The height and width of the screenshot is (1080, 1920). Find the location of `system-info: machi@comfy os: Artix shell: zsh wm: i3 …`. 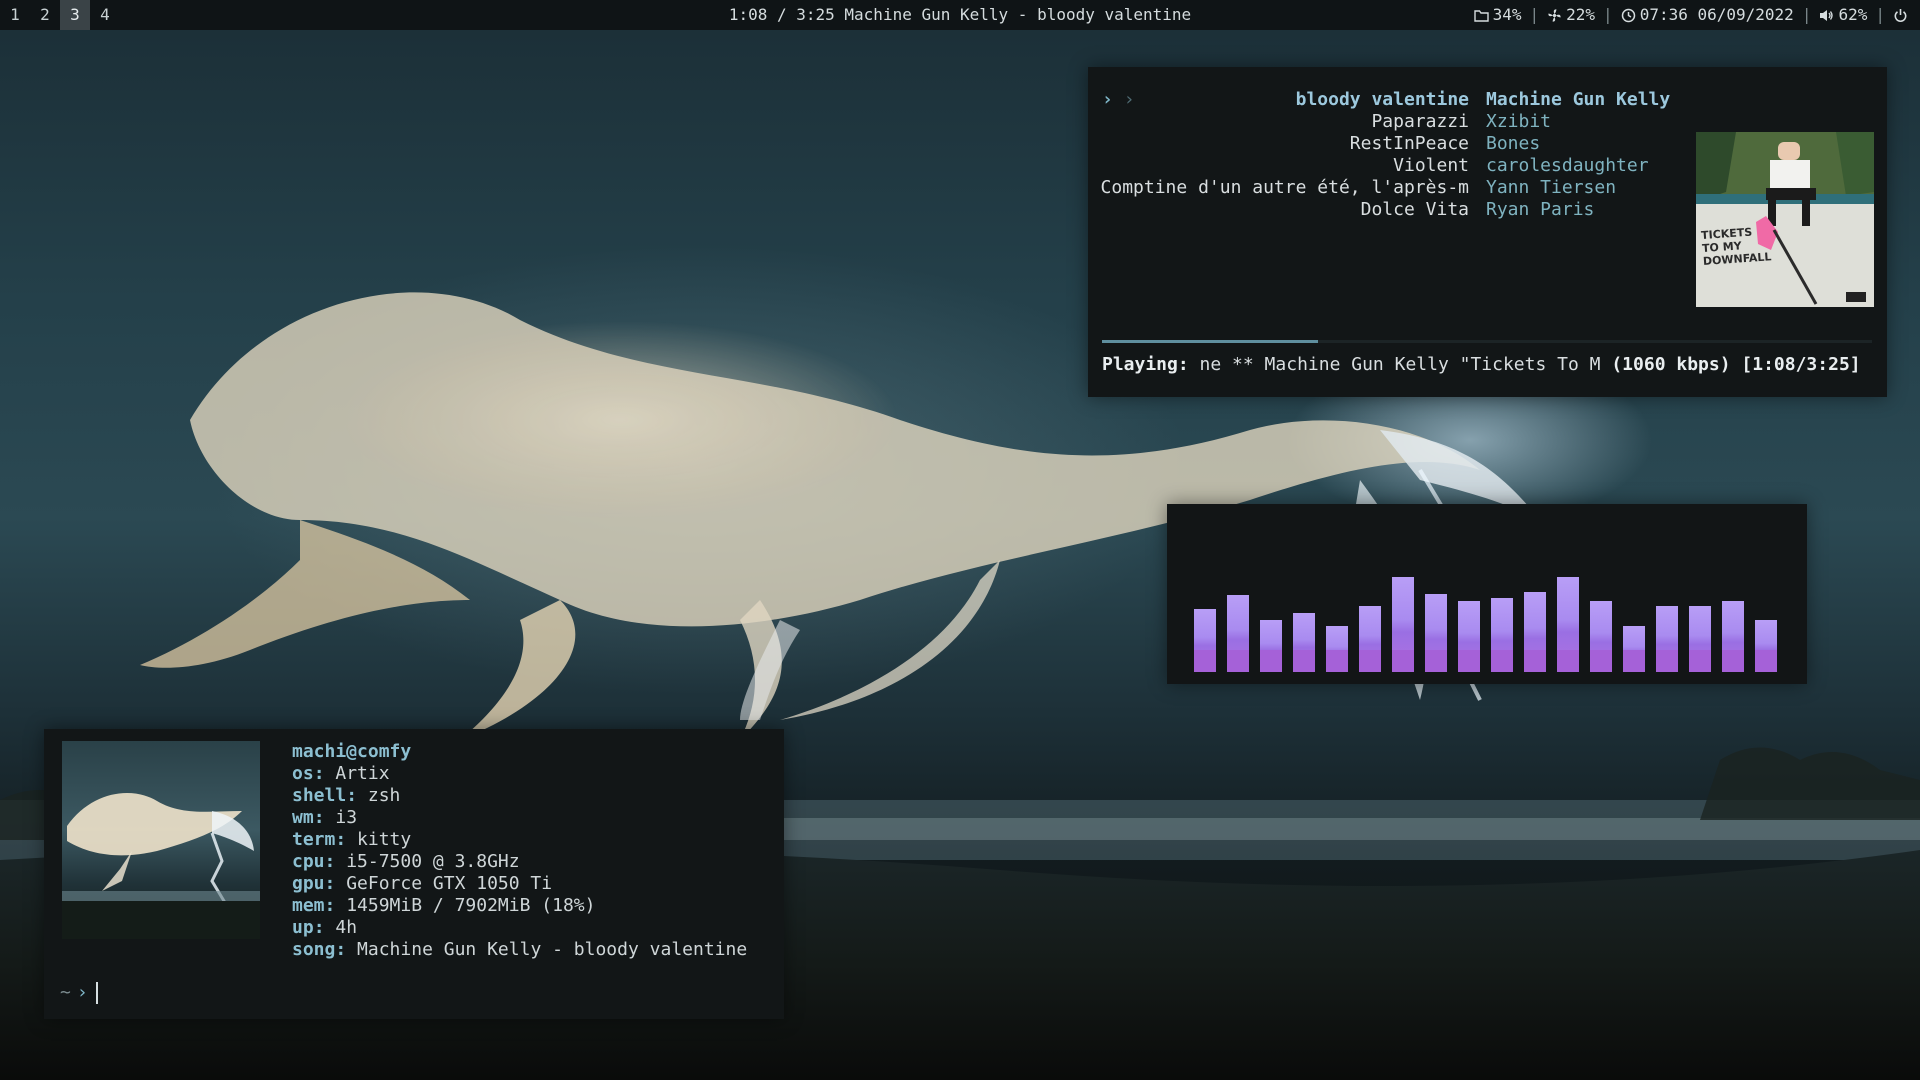

system-info: machi@comfy os: Artix shell: zsh wm: i3 … is located at coordinates (519, 851).